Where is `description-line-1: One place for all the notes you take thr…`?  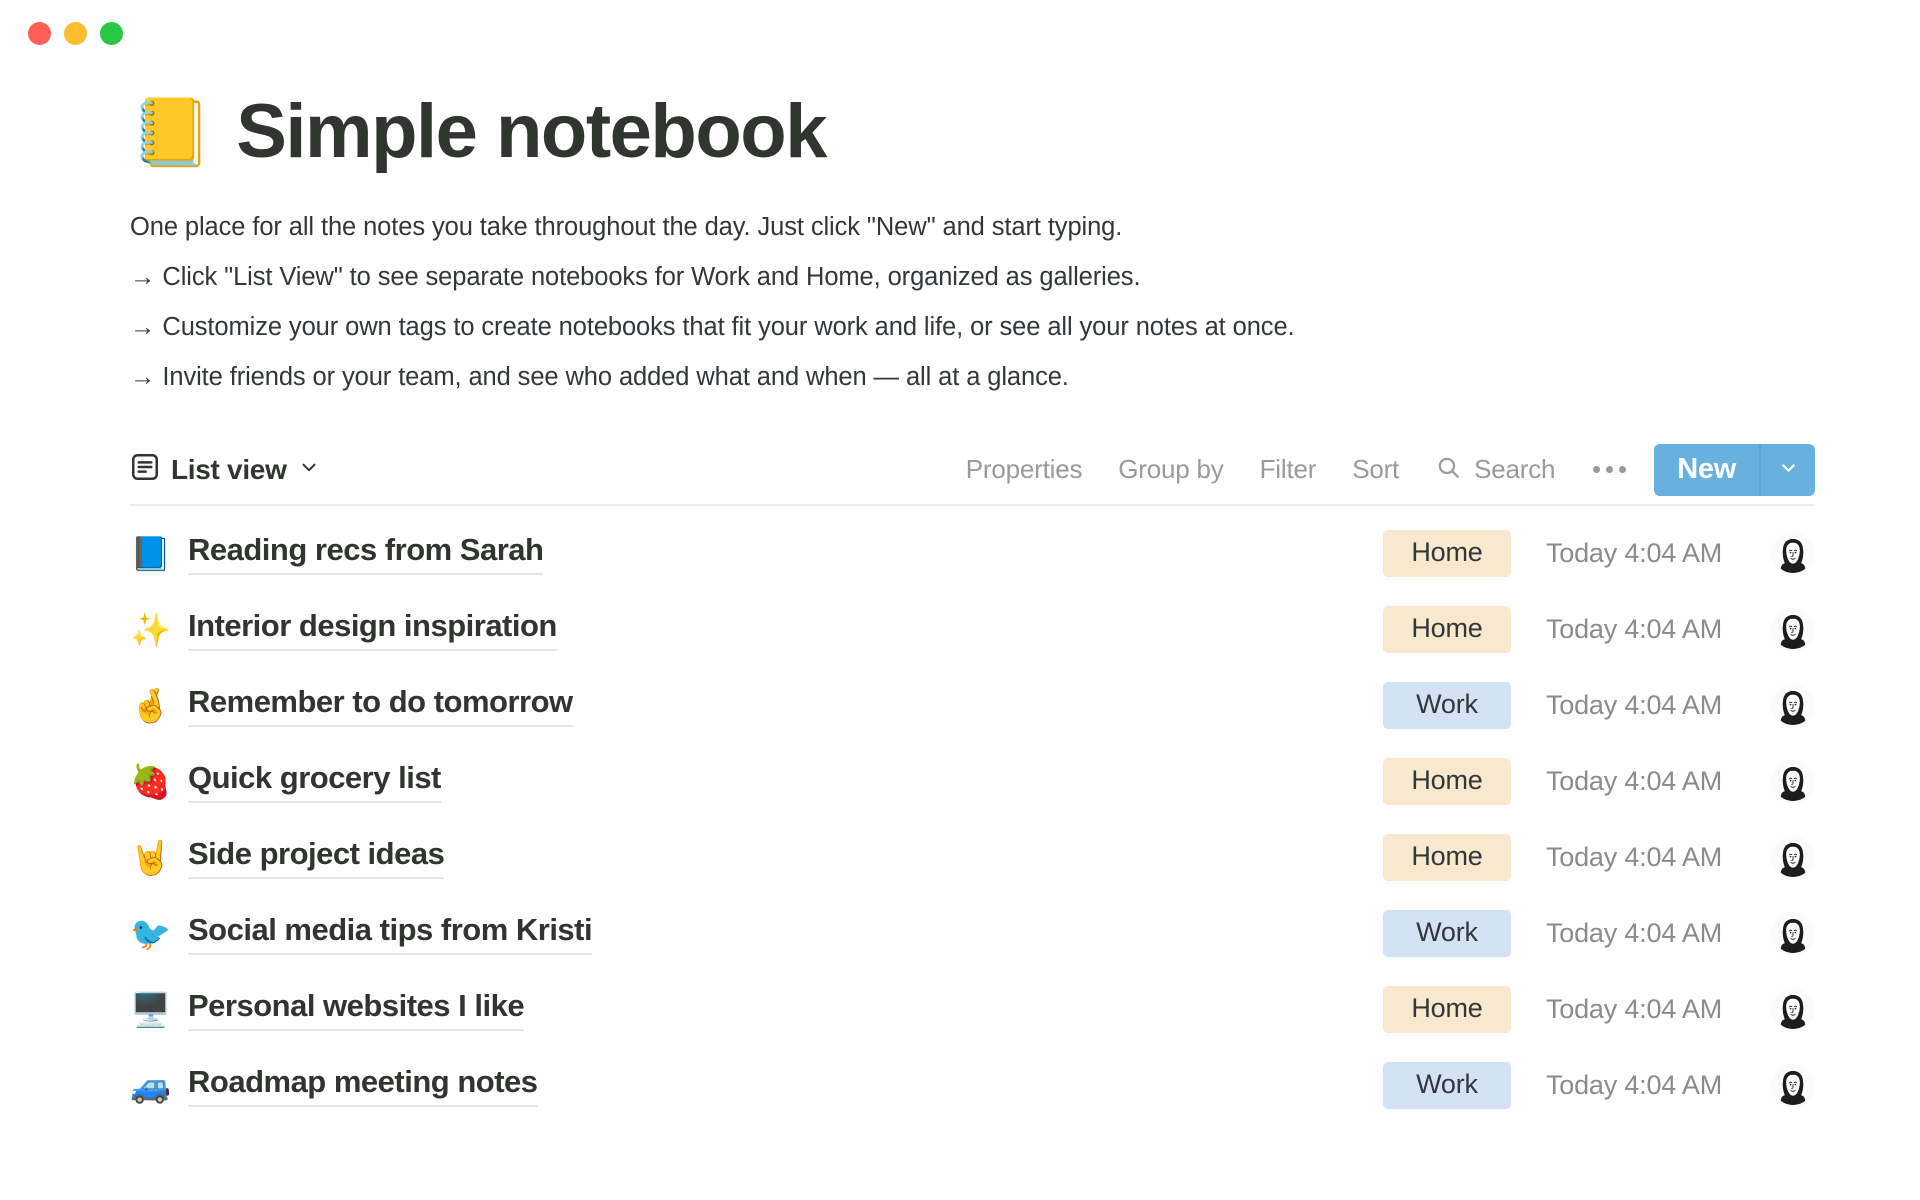
description-line-1: One place for all the notes you take thr… is located at coordinates (626, 226).